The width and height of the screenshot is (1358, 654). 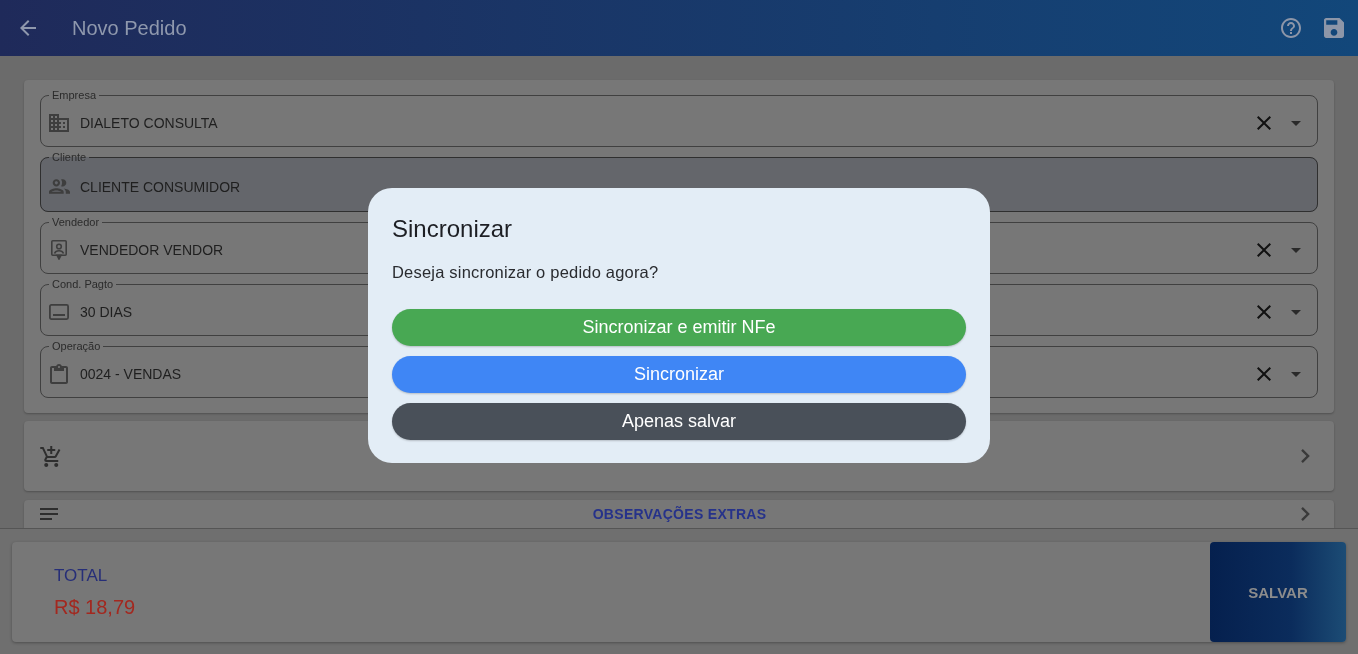 I want to click on dialog-title: Sincronizar, so click(x=453, y=229).